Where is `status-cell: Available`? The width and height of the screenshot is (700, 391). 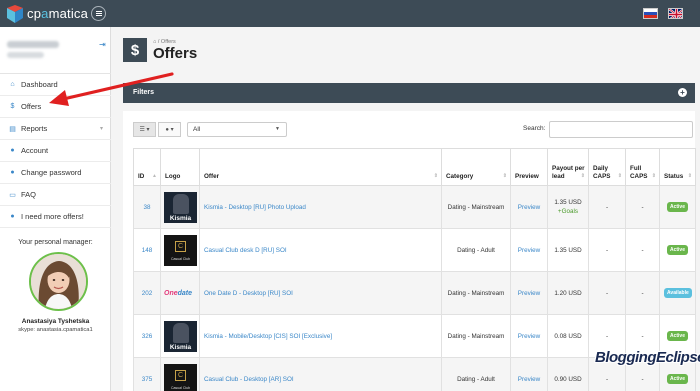 status-cell: Available is located at coordinates (677, 293).